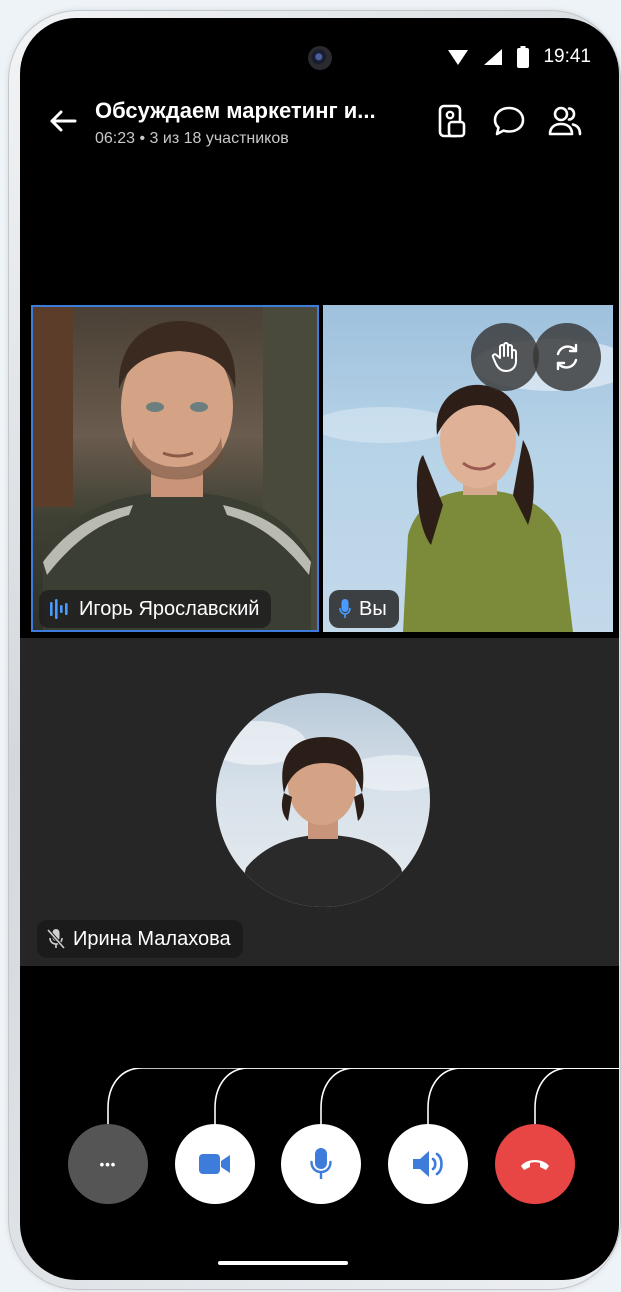  What do you see at coordinates (567, 56) in the screenshot?
I see `status-time: 19:41` at bounding box center [567, 56].